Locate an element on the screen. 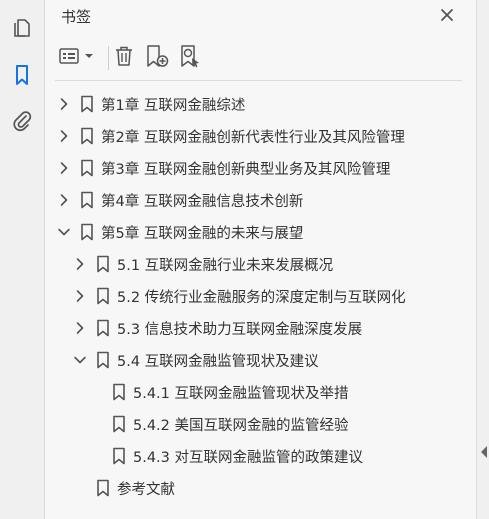  bookmark-item: 5.3 信息技术助力互联网金融深度发展 is located at coordinates (260, 328).